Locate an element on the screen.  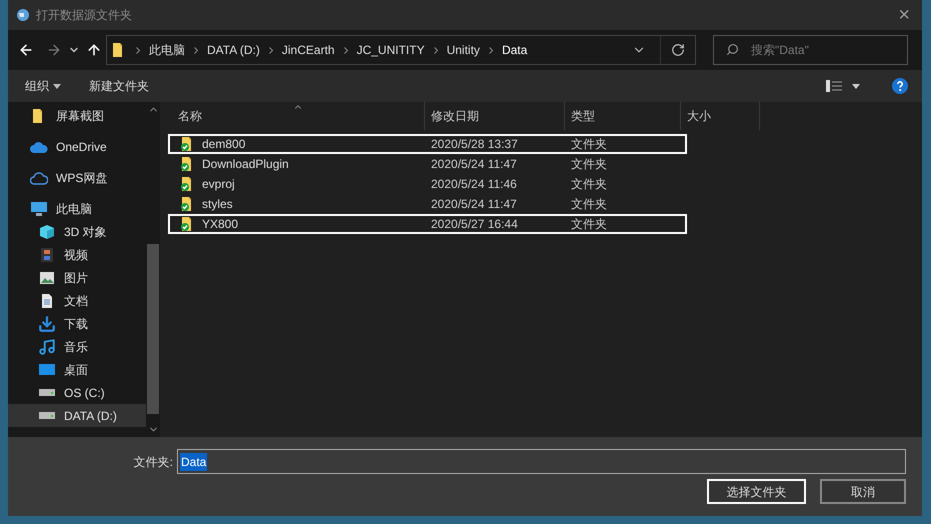
sidebar-item-label: OS (C:) is located at coordinates (84, 393).